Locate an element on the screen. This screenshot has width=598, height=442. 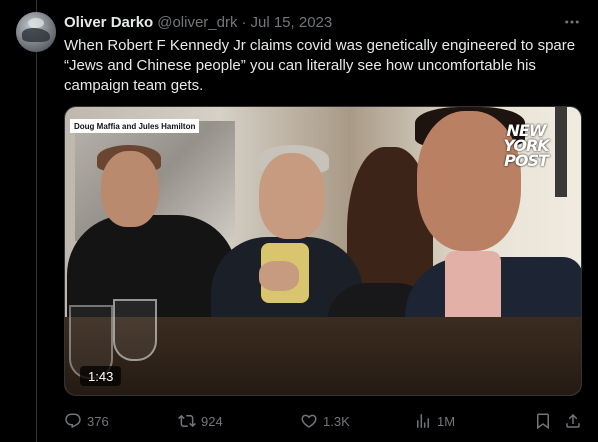
repost-icon is located at coordinates (187, 421).